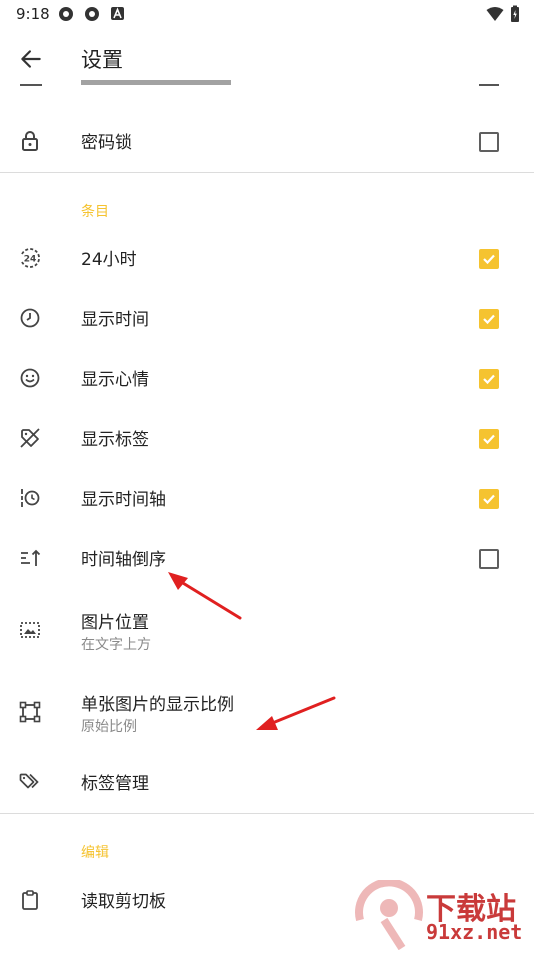  What do you see at coordinates (267, 782) in the screenshot?
I see `row-tag-manage: 标签管理` at bounding box center [267, 782].